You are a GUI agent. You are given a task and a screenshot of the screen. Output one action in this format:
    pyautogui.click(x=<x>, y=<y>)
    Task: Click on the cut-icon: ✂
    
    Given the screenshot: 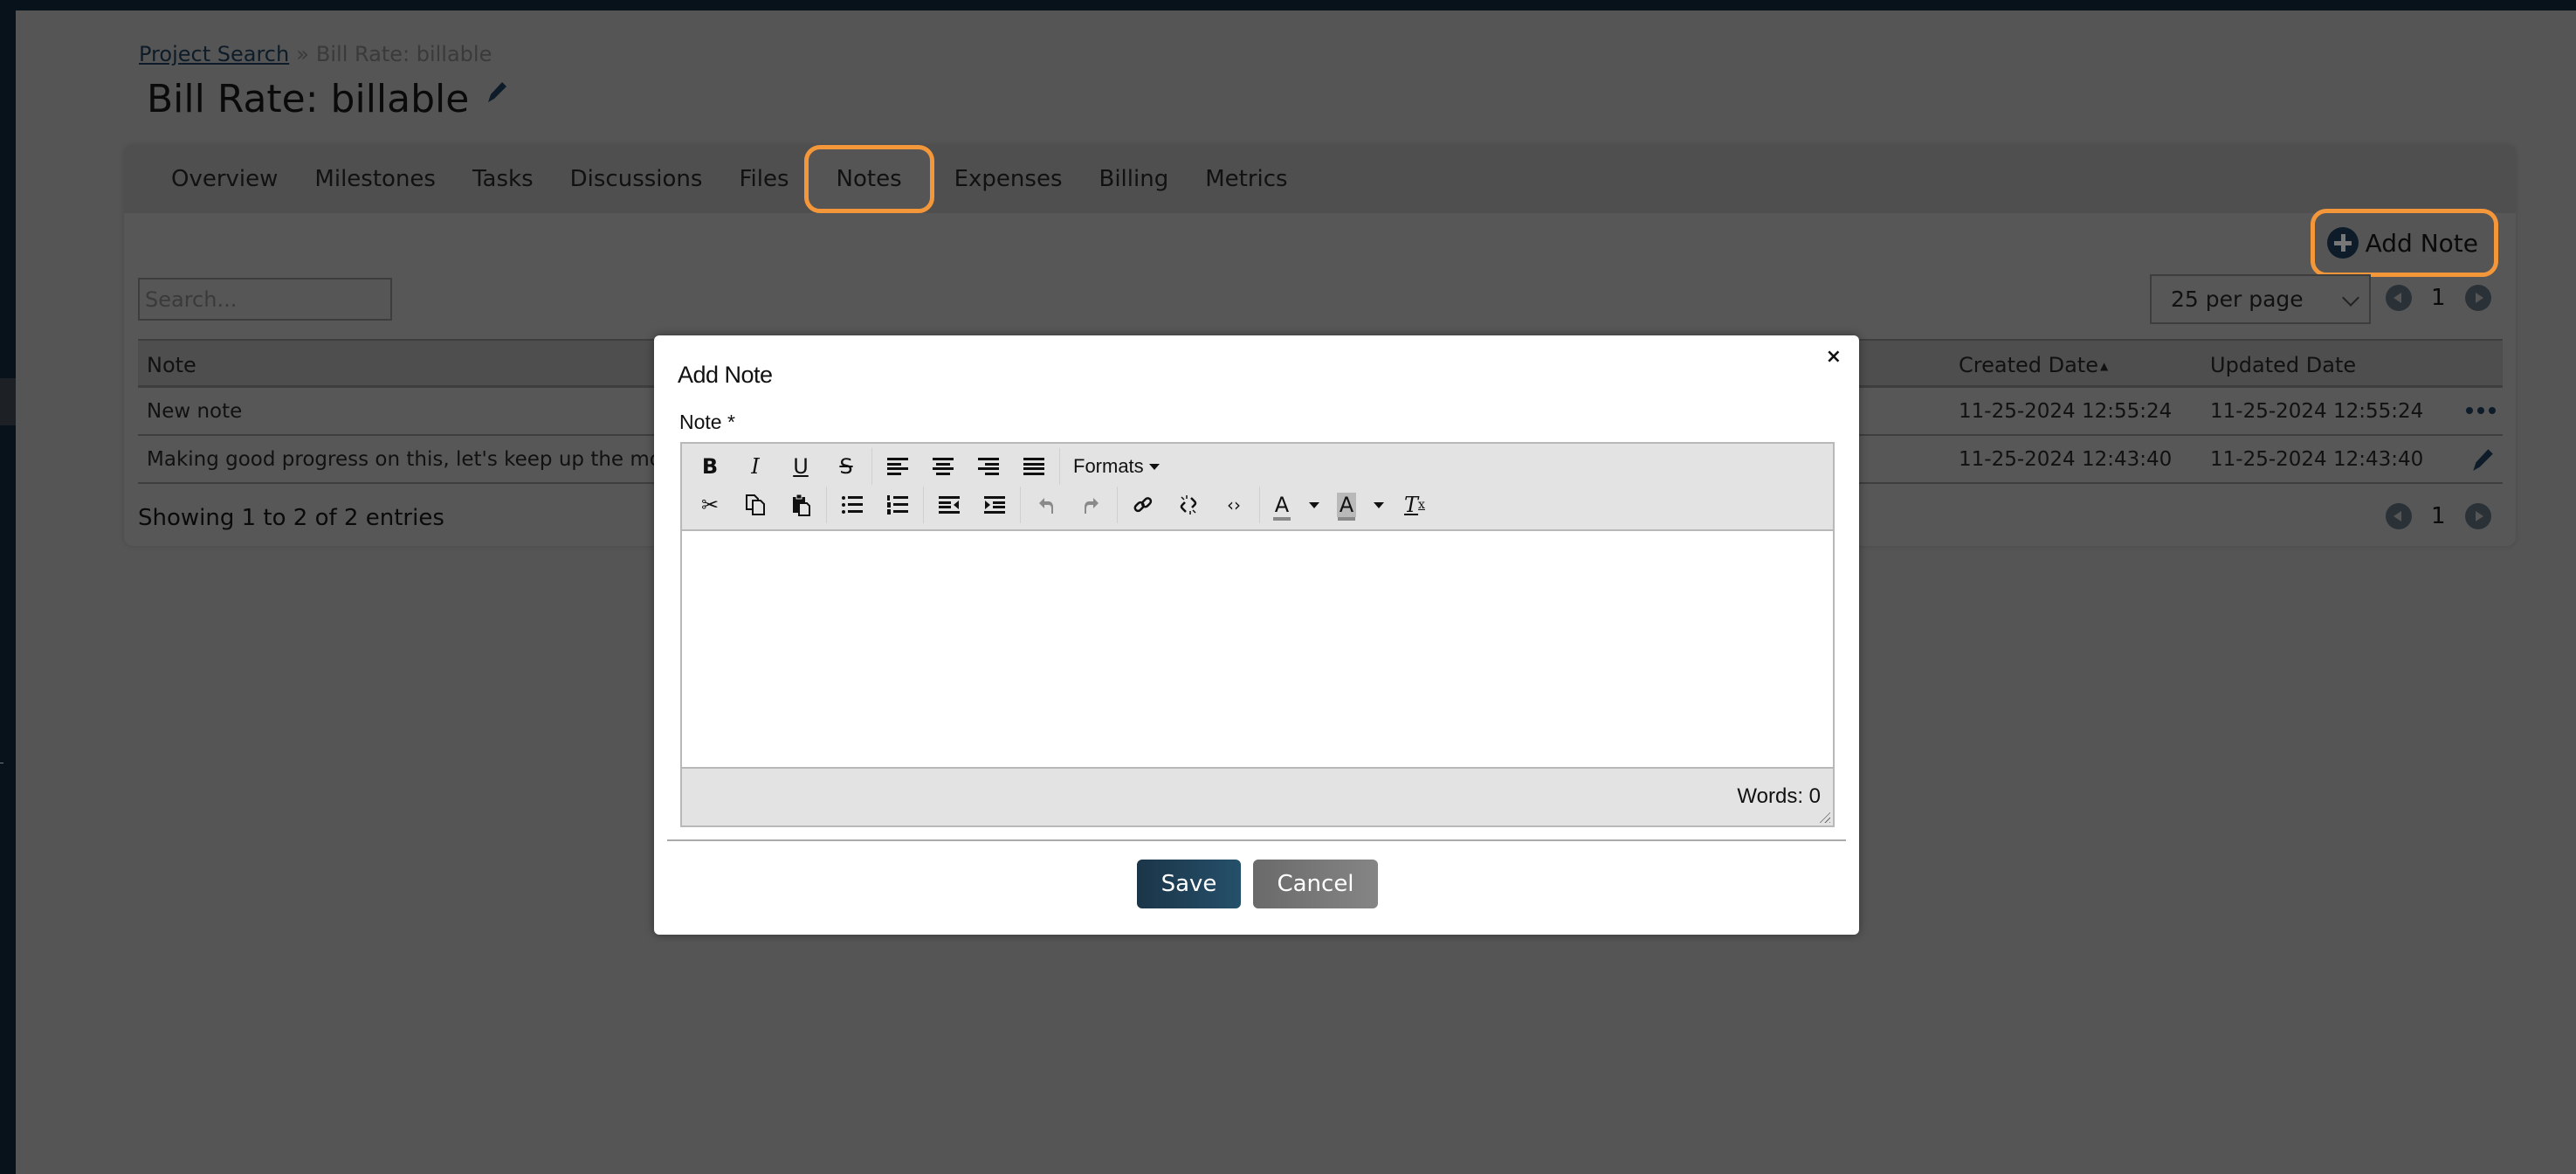 What is the action you would take?
    pyautogui.click(x=710, y=504)
    